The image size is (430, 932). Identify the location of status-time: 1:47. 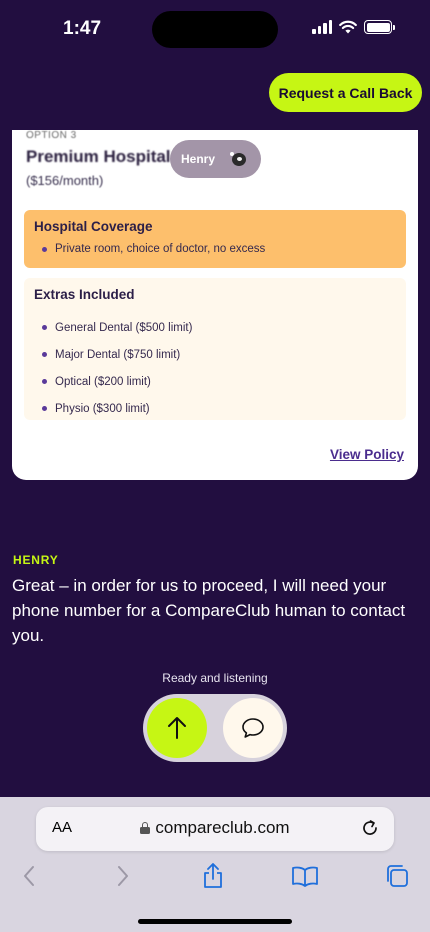
(82, 28).